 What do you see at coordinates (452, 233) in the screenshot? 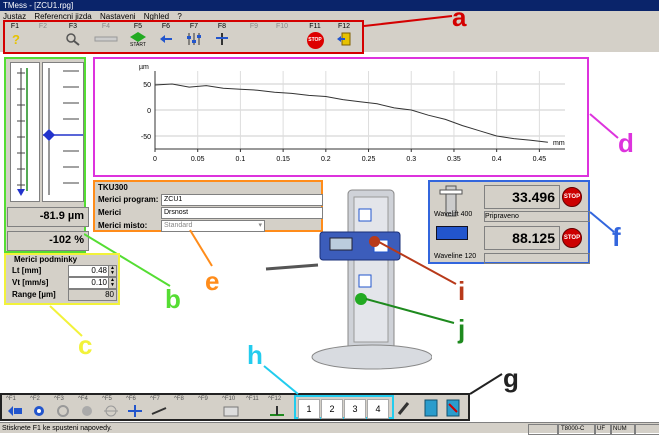
I see `waveline-icon` at bounding box center [452, 233].